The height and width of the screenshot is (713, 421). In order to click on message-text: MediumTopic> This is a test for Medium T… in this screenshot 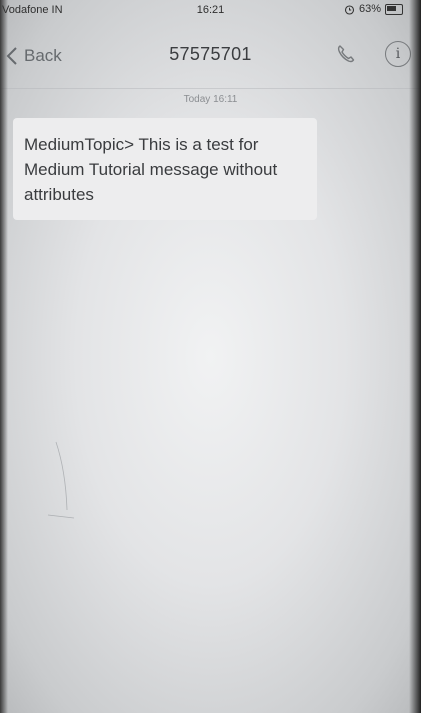, I will do `click(151, 169)`.